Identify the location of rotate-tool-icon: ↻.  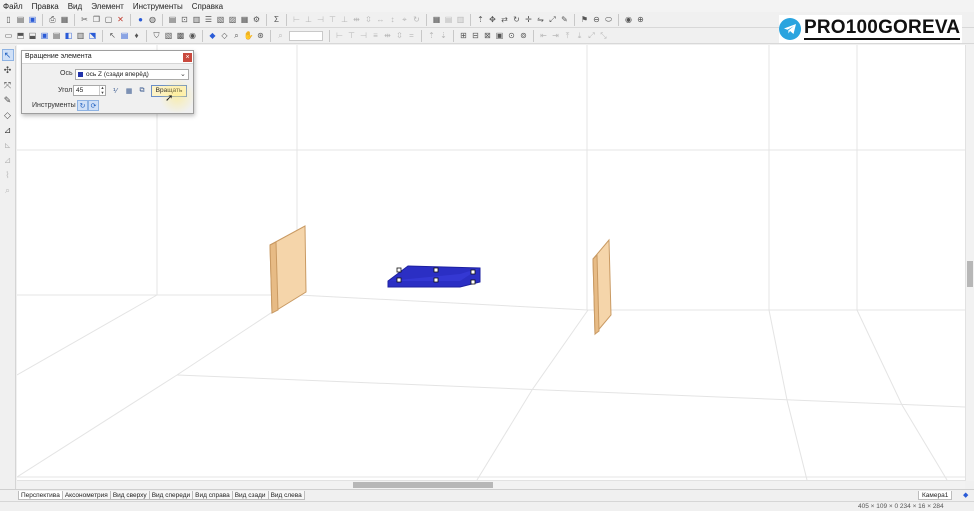
(82, 105).